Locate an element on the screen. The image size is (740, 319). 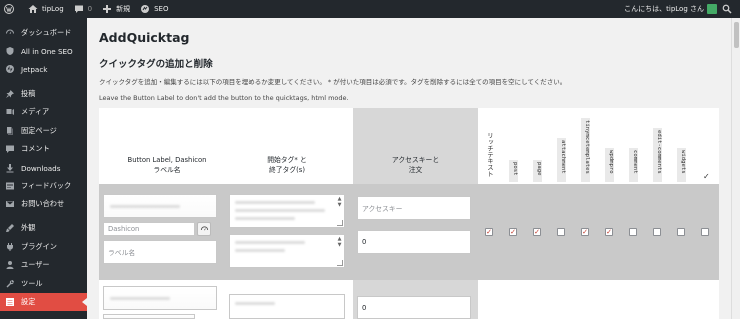
sidebar-item-label: メディア is located at coordinates (35, 111).